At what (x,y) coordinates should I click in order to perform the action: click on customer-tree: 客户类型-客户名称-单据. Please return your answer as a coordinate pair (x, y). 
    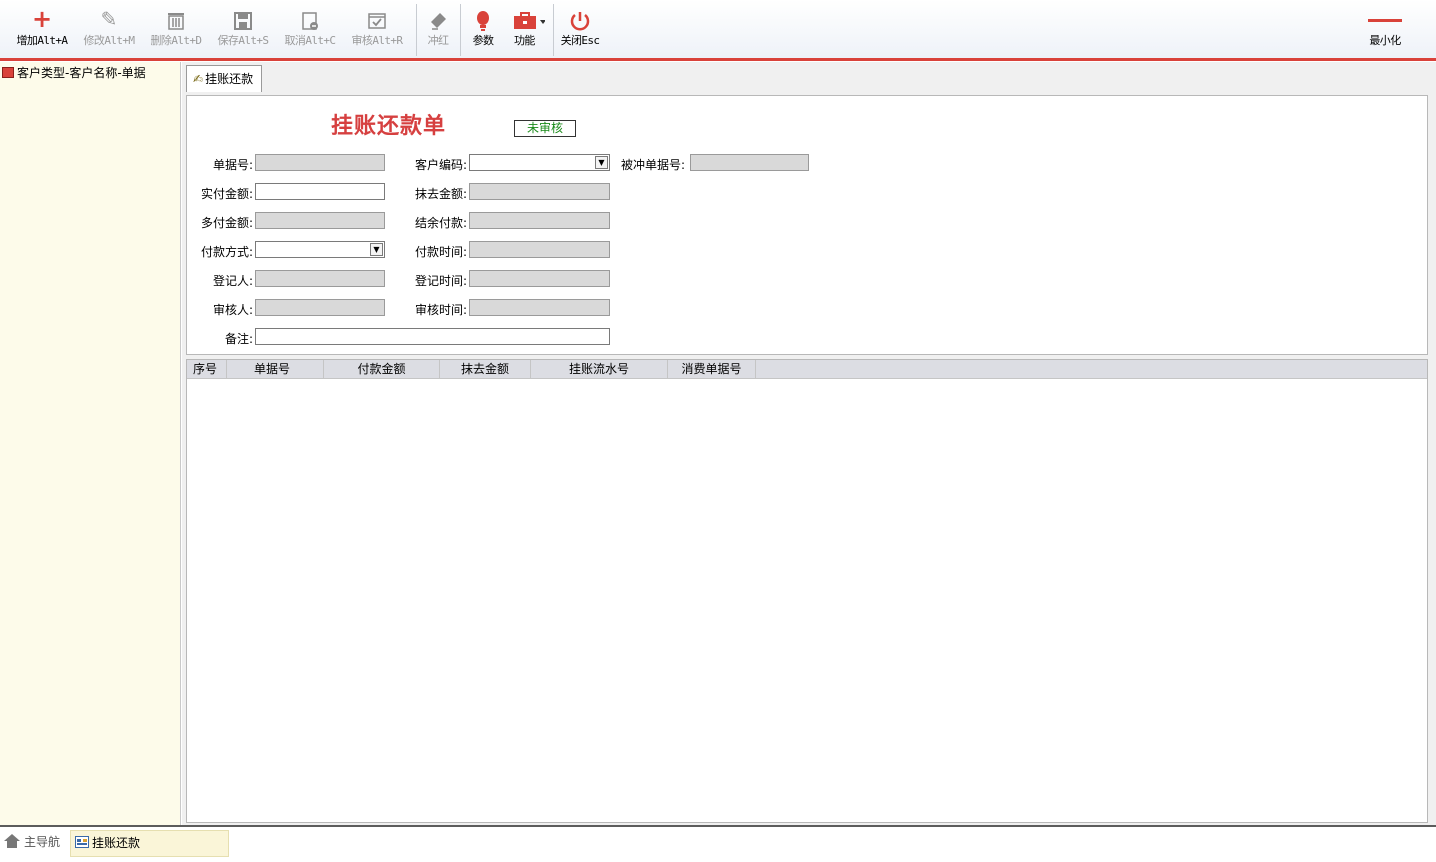
    Looking at the image, I should click on (90, 443).